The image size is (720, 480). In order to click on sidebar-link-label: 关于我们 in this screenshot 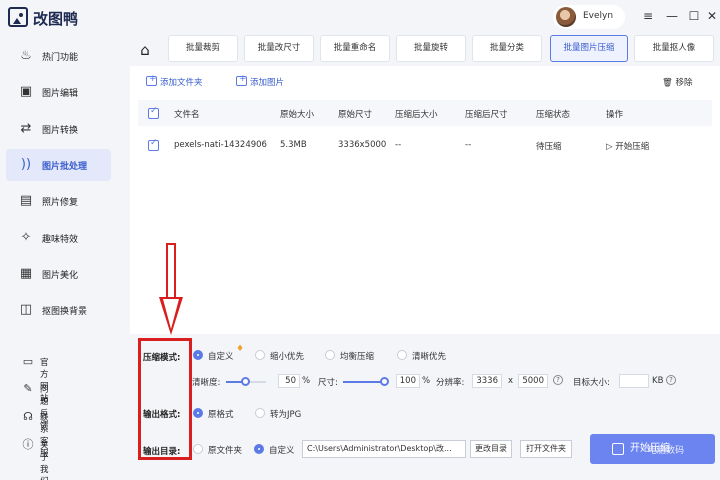, I will do `click(44, 460)`.